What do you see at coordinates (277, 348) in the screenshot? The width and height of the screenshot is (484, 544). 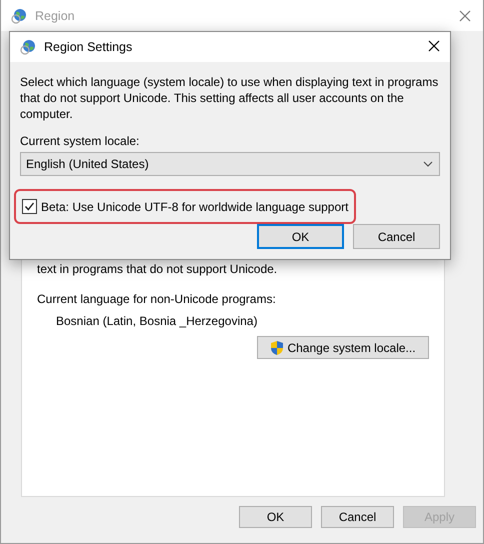 I see `shield-icon` at bounding box center [277, 348].